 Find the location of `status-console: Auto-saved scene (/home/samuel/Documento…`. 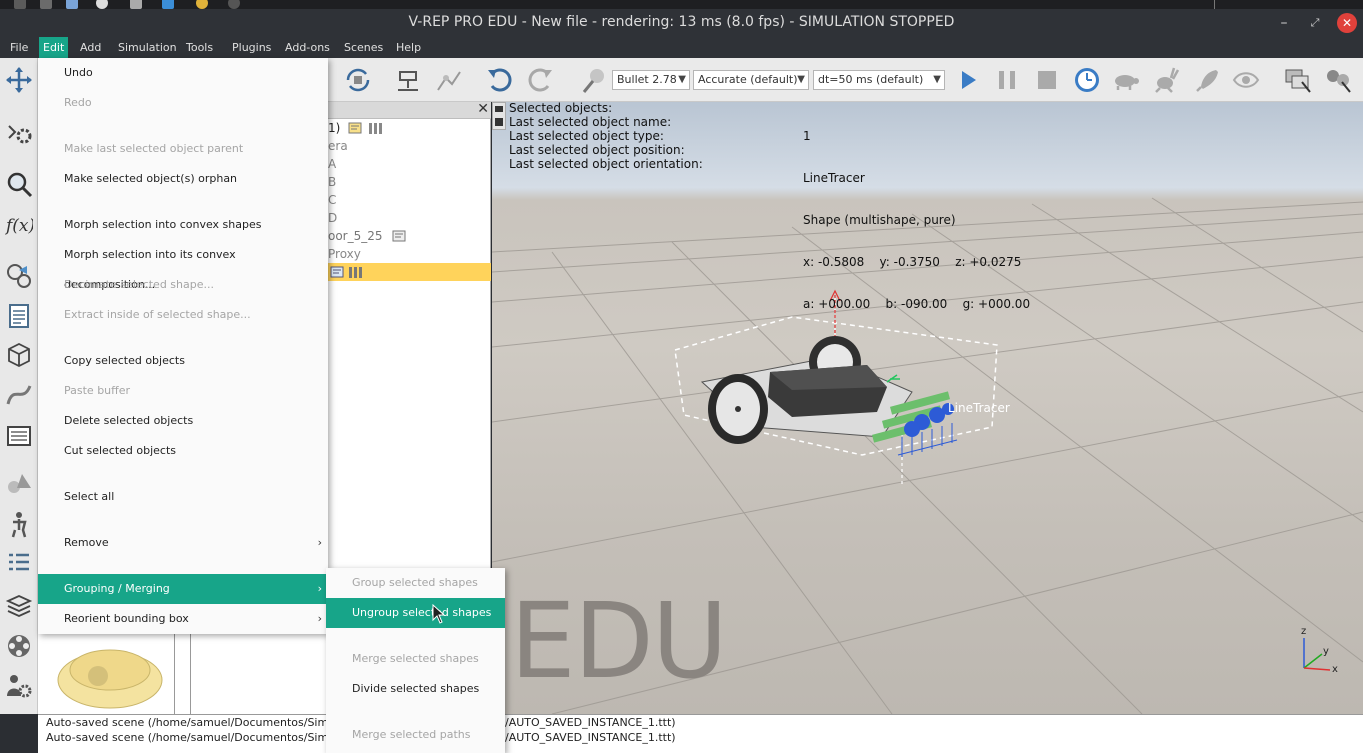

status-console: Auto-saved scene (/home/samuel/Documento… is located at coordinates (700, 733).